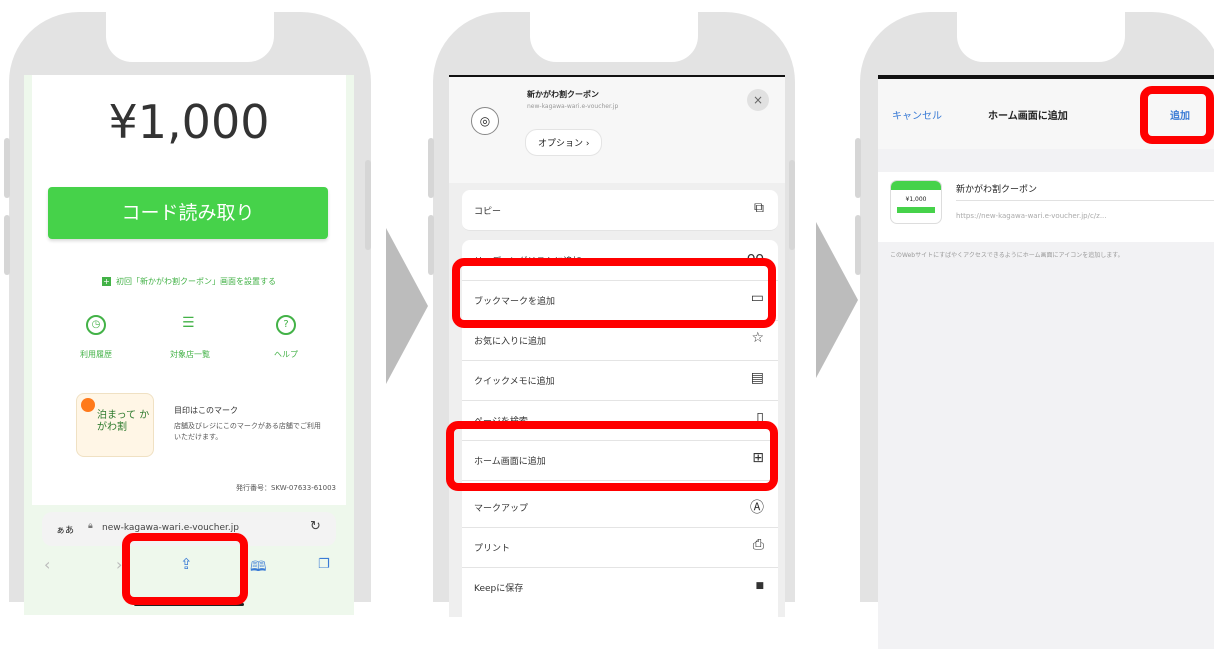 Image resolution: width=1214 pixels, height=649 pixels. I want to click on mark-description: 店舗及びレジにこのマークがある店舗でご利用いただけます。, so click(247, 431).